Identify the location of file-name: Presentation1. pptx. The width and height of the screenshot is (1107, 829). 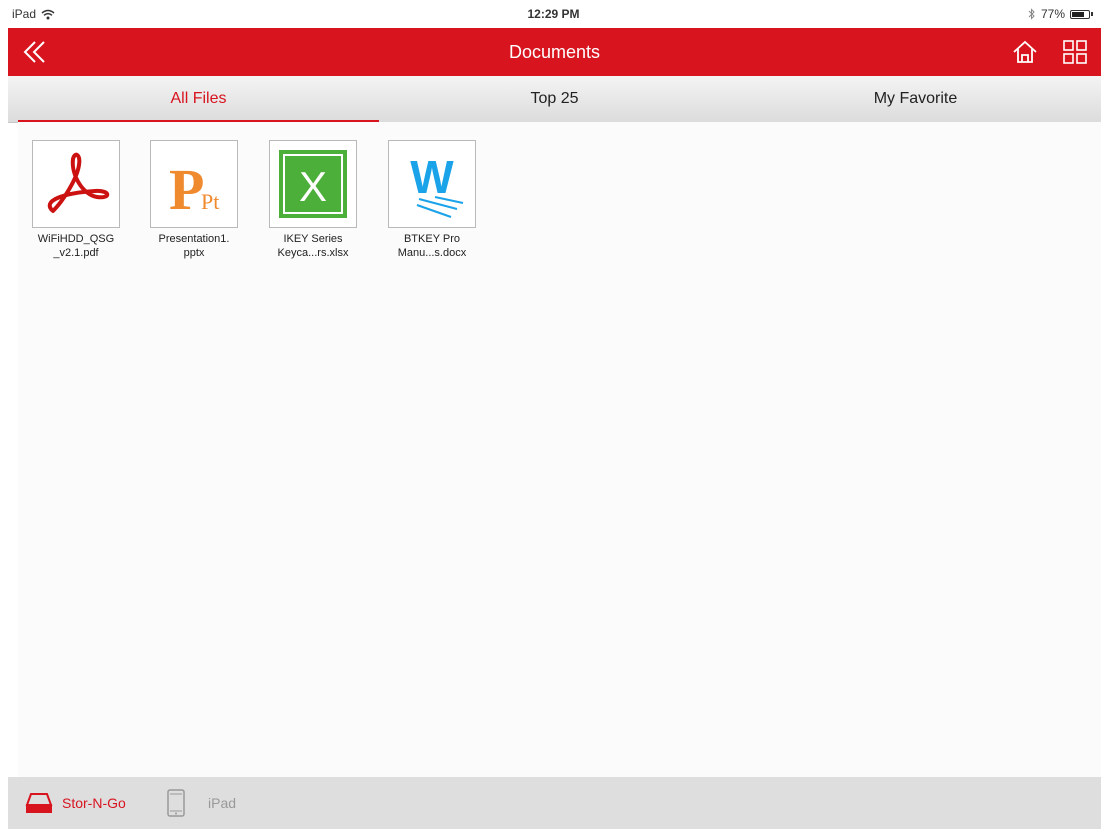
(194, 246).